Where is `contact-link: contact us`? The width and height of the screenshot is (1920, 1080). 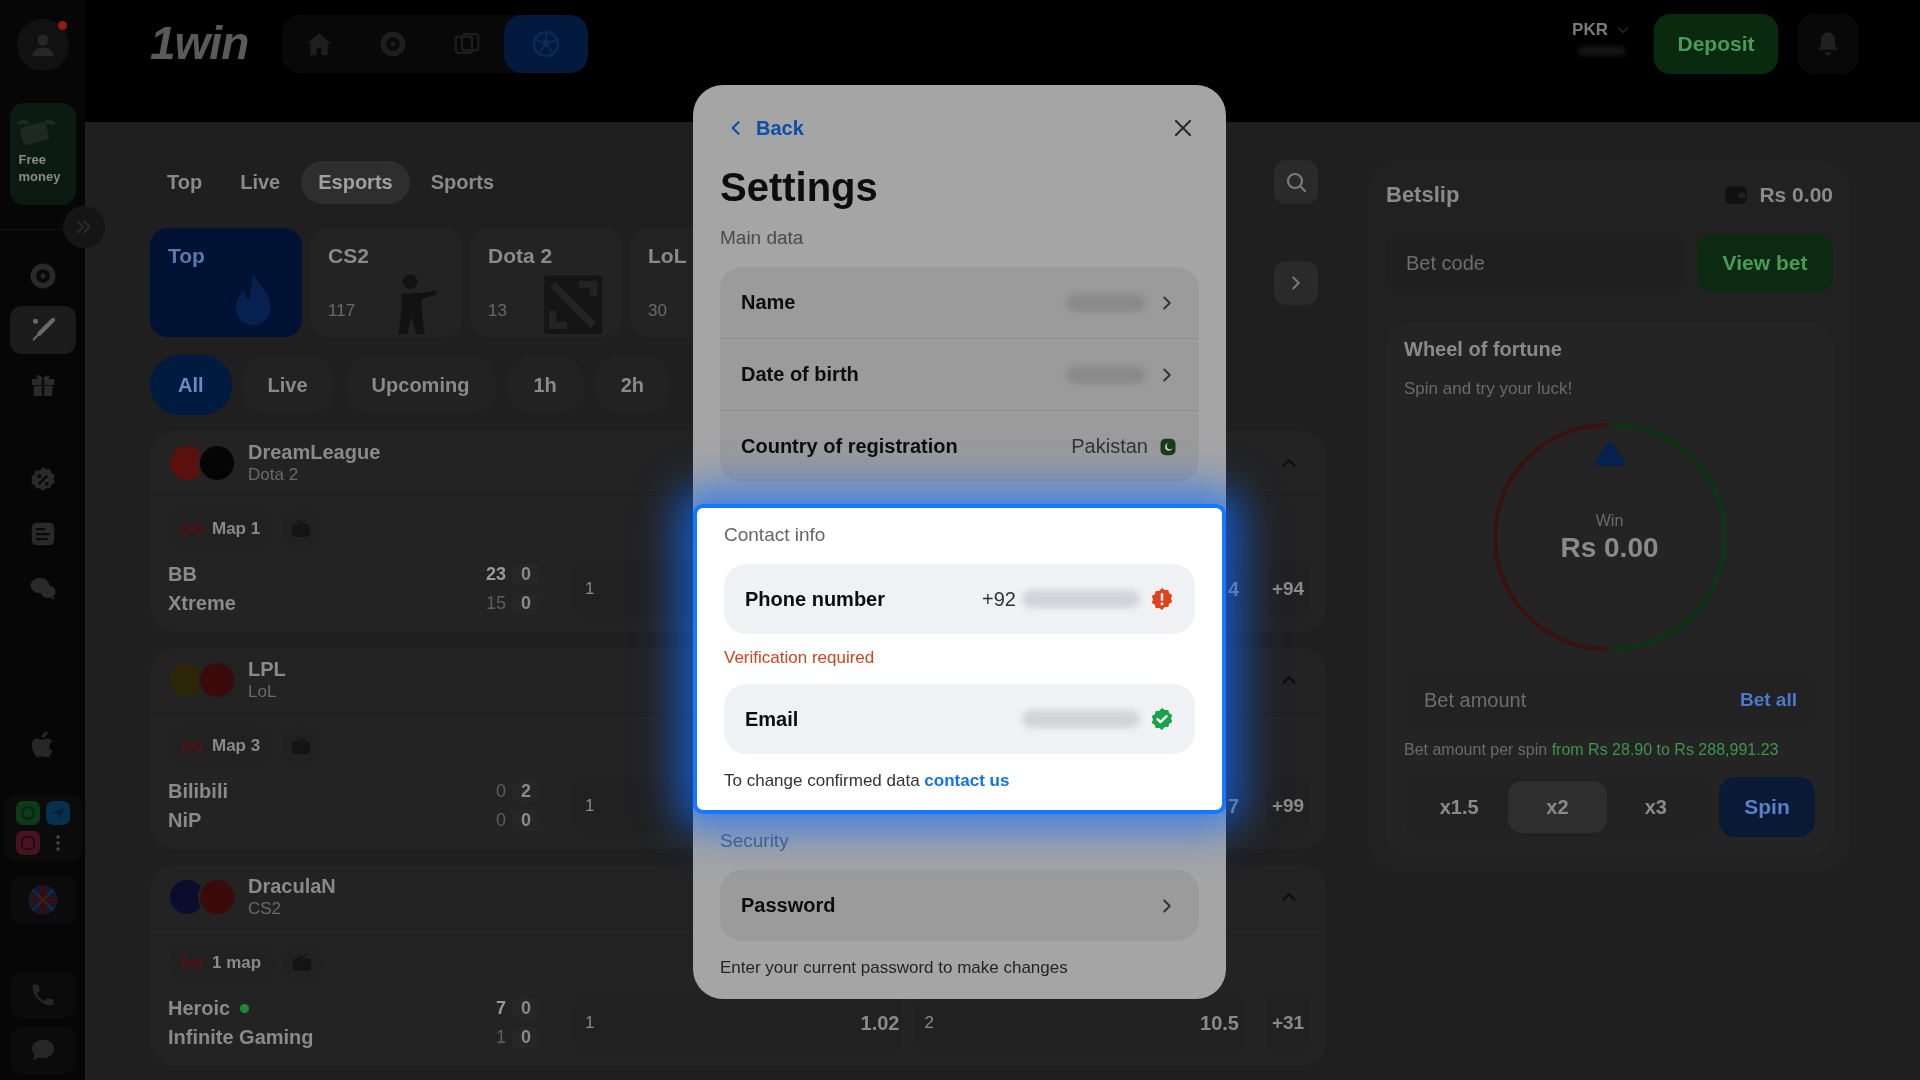 contact-link: contact us is located at coordinates (967, 780).